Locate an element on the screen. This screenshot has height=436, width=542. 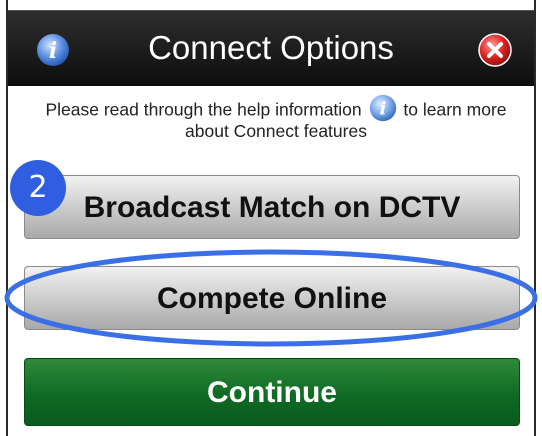
dialog-title: Connect Options is located at coordinates (271, 47).